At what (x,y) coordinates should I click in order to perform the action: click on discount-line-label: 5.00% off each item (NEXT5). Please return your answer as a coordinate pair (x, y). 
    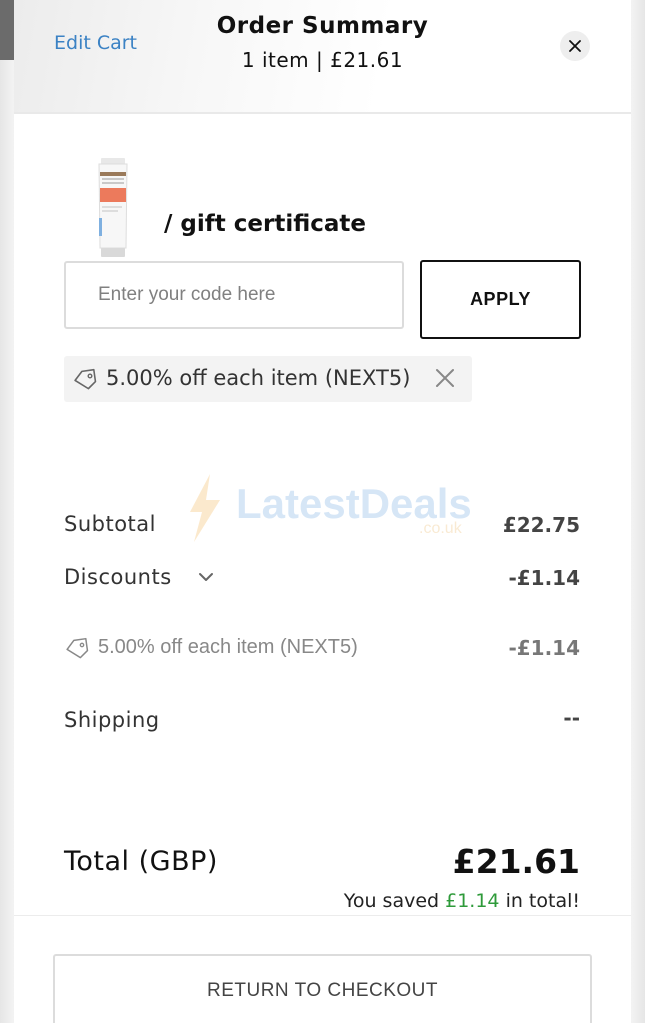
    Looking at the image, I should click on (228, 647).